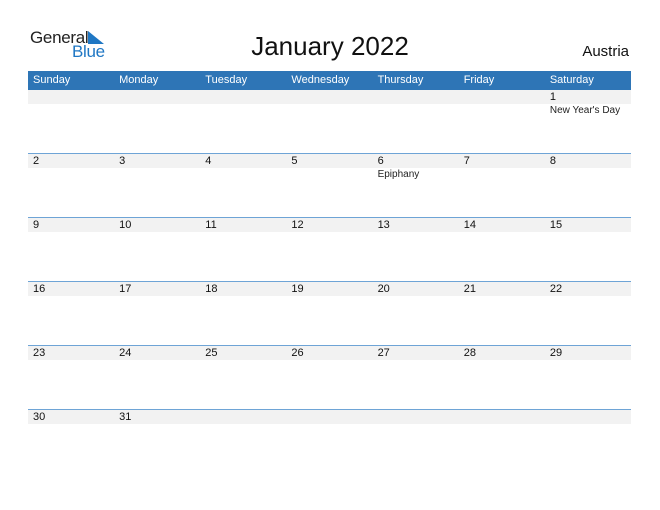 This screenshot has width=660, height=510. I want to click on day-number: 8, so click(552, 161).